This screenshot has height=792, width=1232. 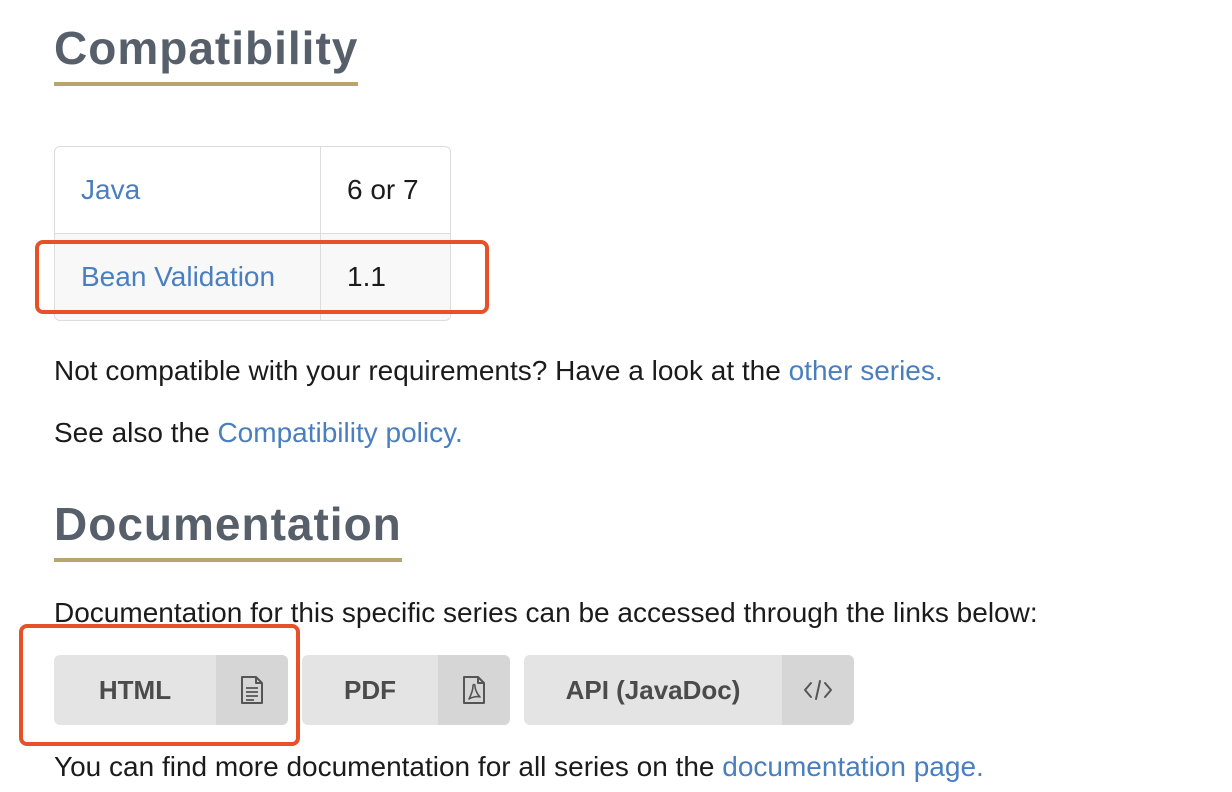 I want to click on documentation-page-link: documentation page., so click(x=853, y=766).